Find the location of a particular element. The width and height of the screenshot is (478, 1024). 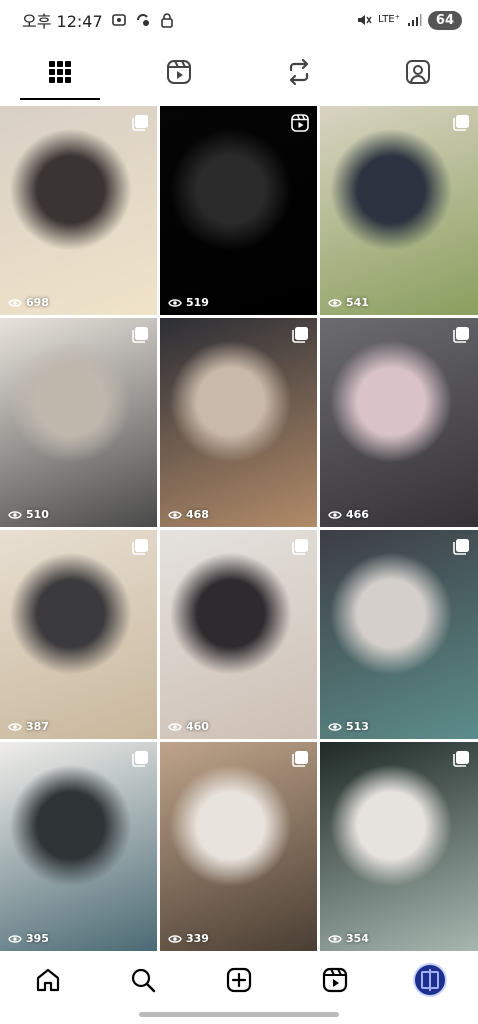

tab-reposts is located at coordinates (299, 72).